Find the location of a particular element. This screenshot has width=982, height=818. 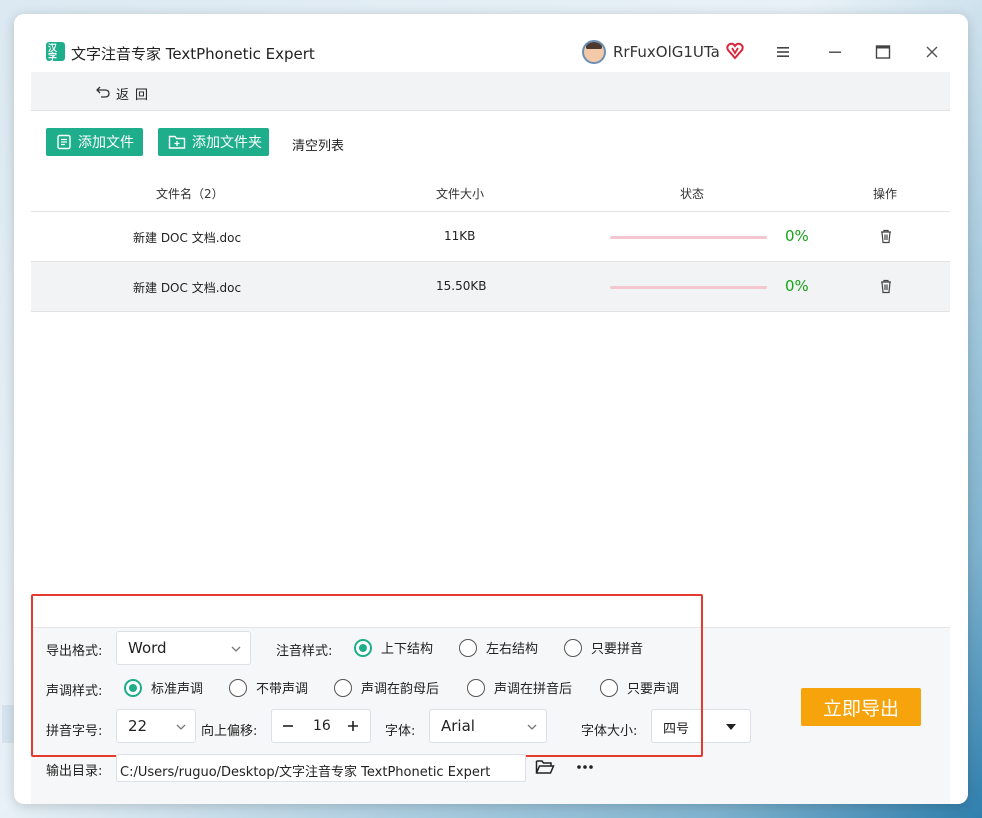

nav-bar: 返回 is located at coordinates (490, 91).